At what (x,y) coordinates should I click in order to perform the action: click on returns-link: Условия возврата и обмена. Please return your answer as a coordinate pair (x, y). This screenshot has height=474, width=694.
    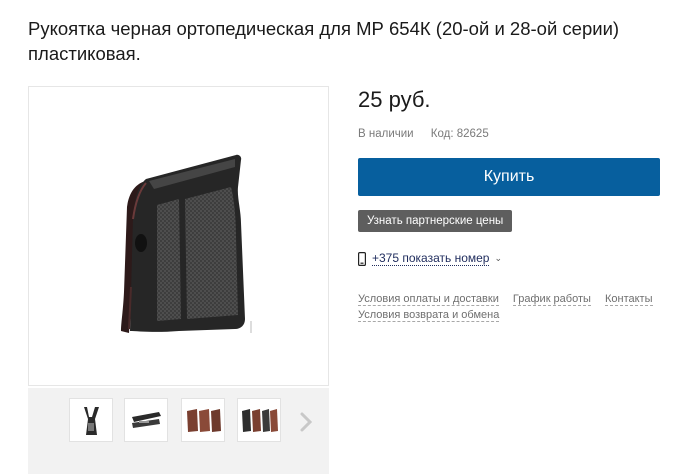
    Looking at the image, I should click on (429, 315).